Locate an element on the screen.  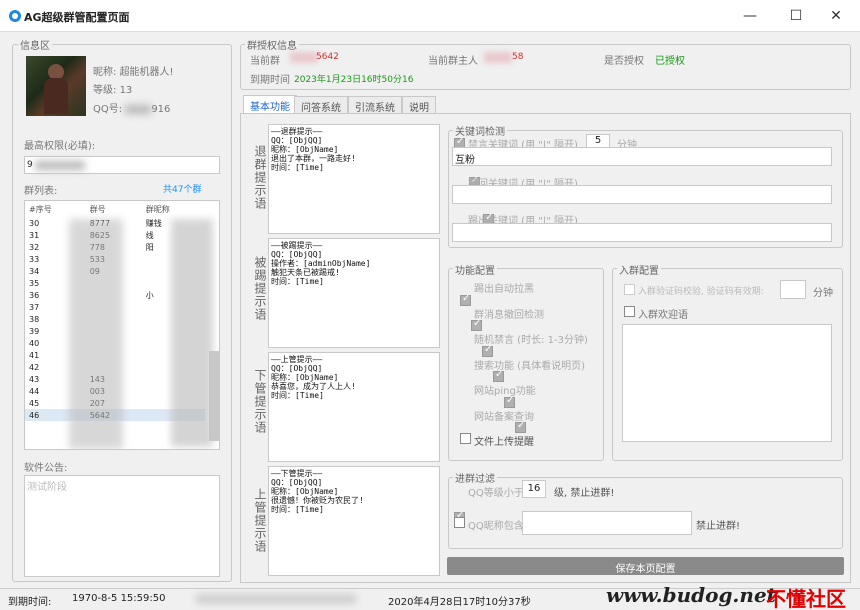
tab-help: 说明 is located at coordinates (419, 105).